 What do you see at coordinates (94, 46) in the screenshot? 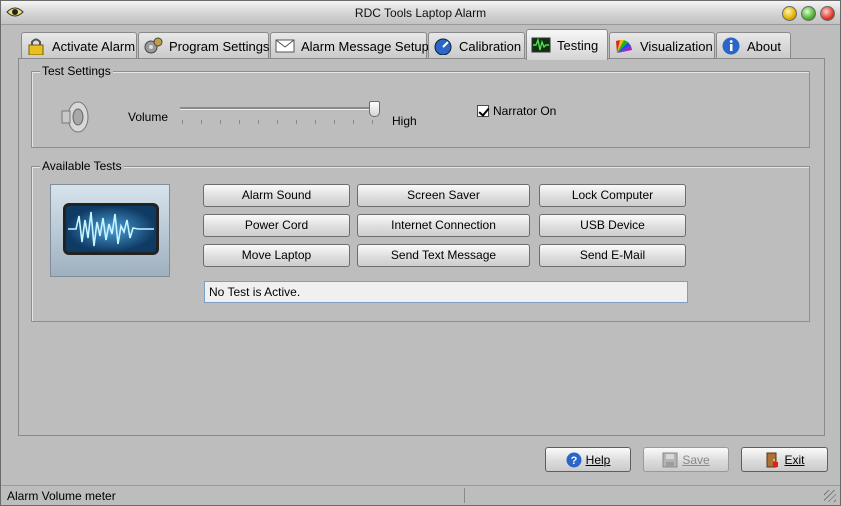
I see `tab-label: Activate Alarm` at bounding box center [94, 46].